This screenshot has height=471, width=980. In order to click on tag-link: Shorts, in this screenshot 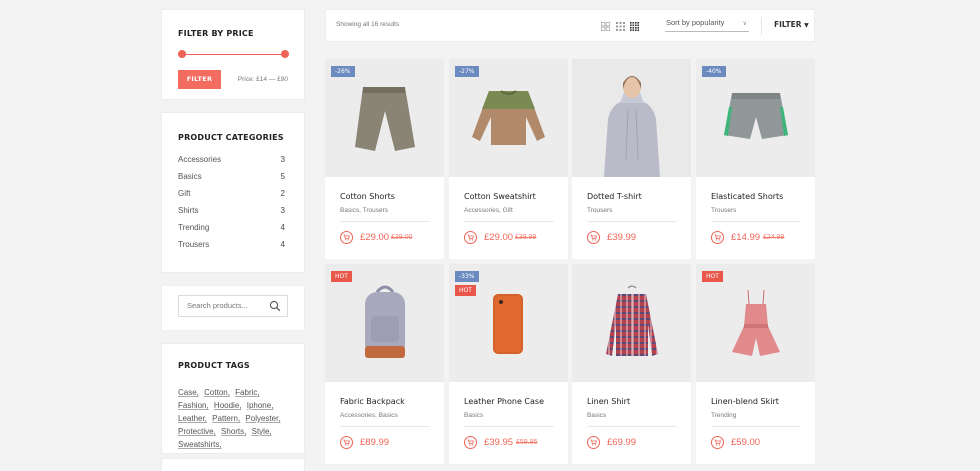, I will do `click(233, 431)`.